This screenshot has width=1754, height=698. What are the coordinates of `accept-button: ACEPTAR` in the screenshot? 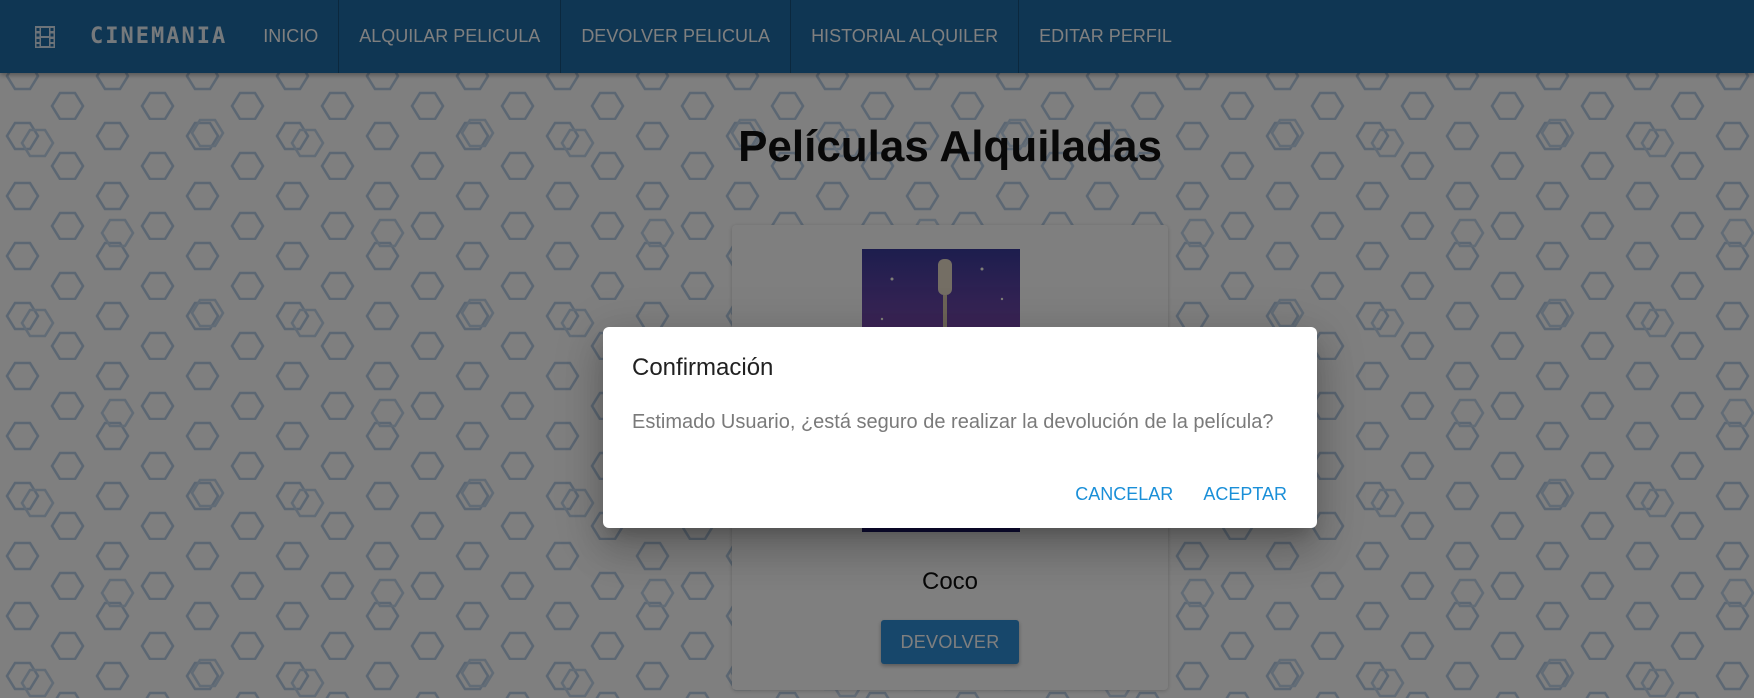 It's located at (1245, 494).